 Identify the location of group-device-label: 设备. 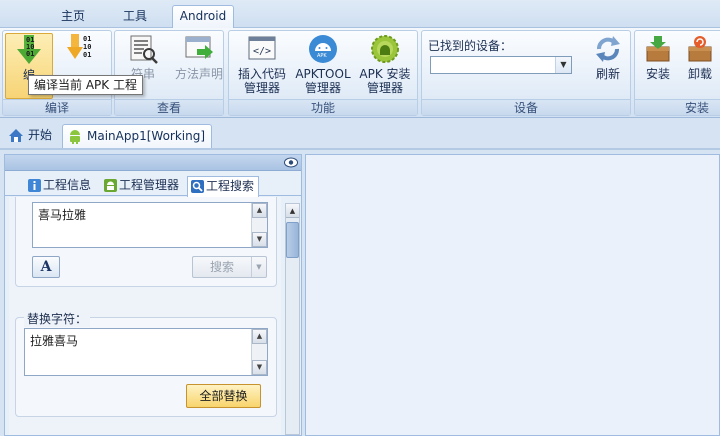
(526, 107).